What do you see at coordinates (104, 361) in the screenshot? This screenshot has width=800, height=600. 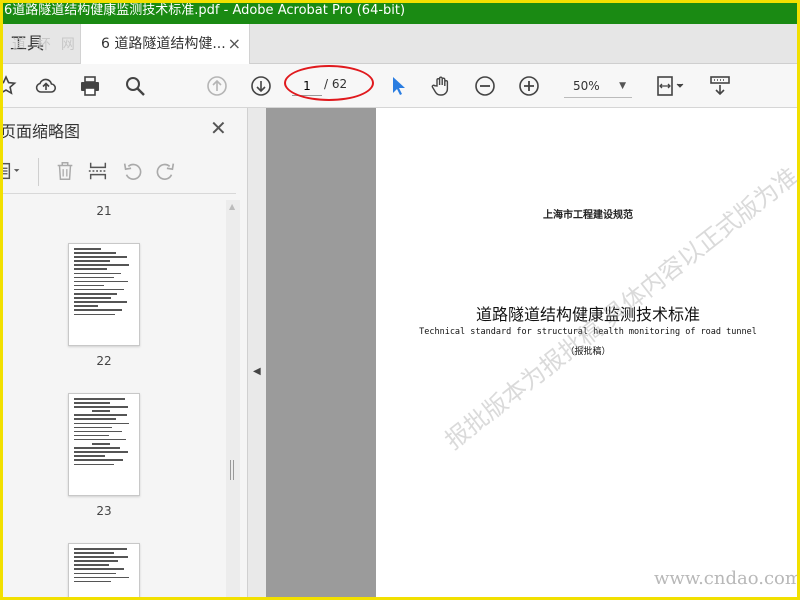 I see `page-number-22: 22` at bounding box center [104, 361].